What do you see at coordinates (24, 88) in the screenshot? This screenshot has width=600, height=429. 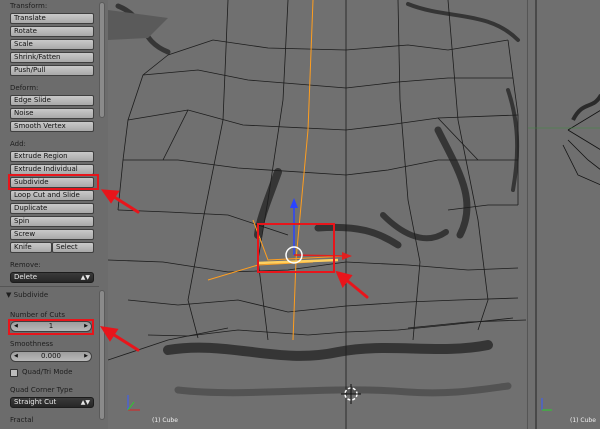 I see `deform-section-title: Deform:` at bounding box center [24, 88].